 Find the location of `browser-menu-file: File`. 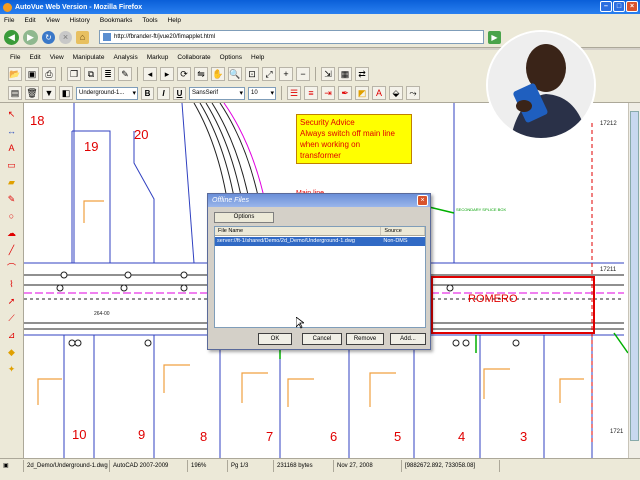

browser-menu-file: File is located at coordinates (9, 20).